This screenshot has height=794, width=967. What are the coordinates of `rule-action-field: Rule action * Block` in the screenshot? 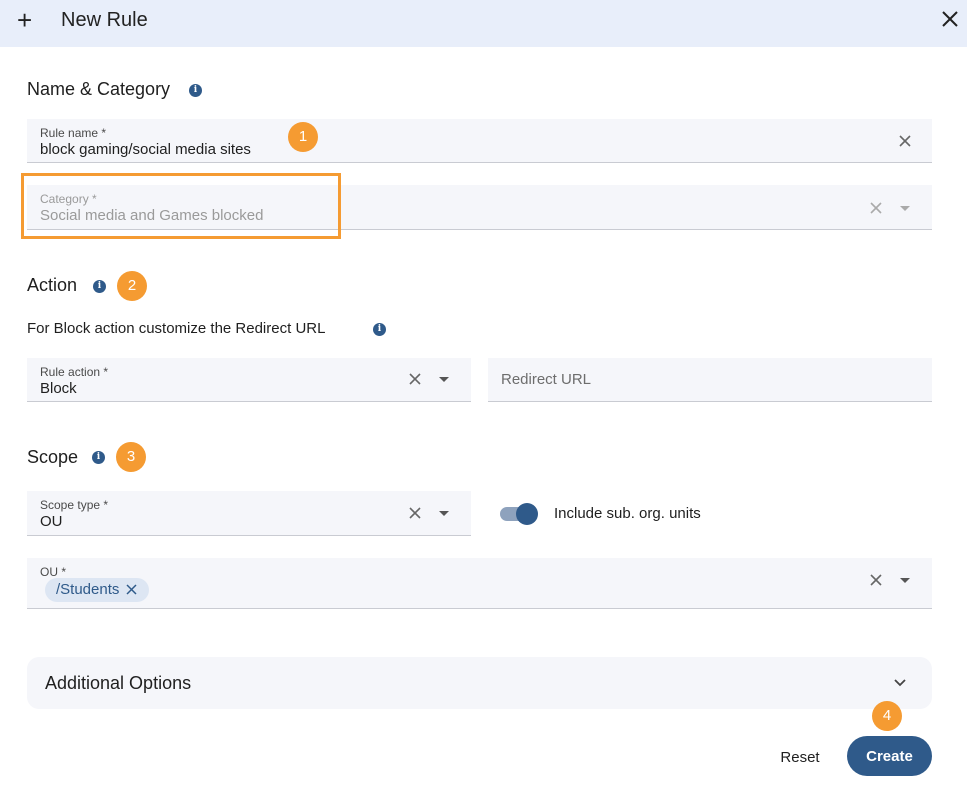 It's located at (249, 380).